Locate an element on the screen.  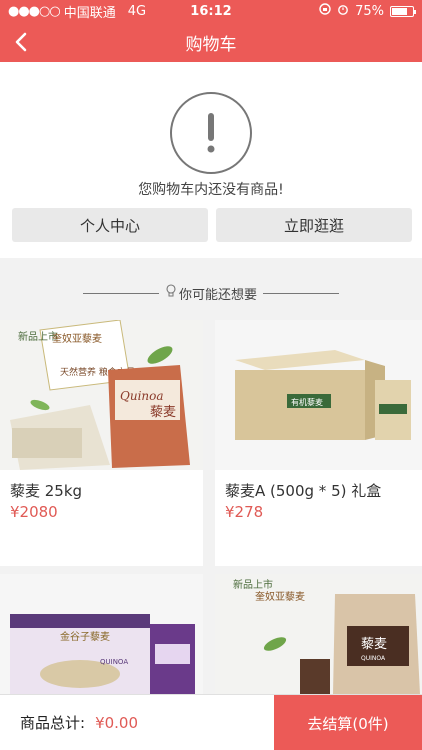
back-button is located at coordinates (21, 42).